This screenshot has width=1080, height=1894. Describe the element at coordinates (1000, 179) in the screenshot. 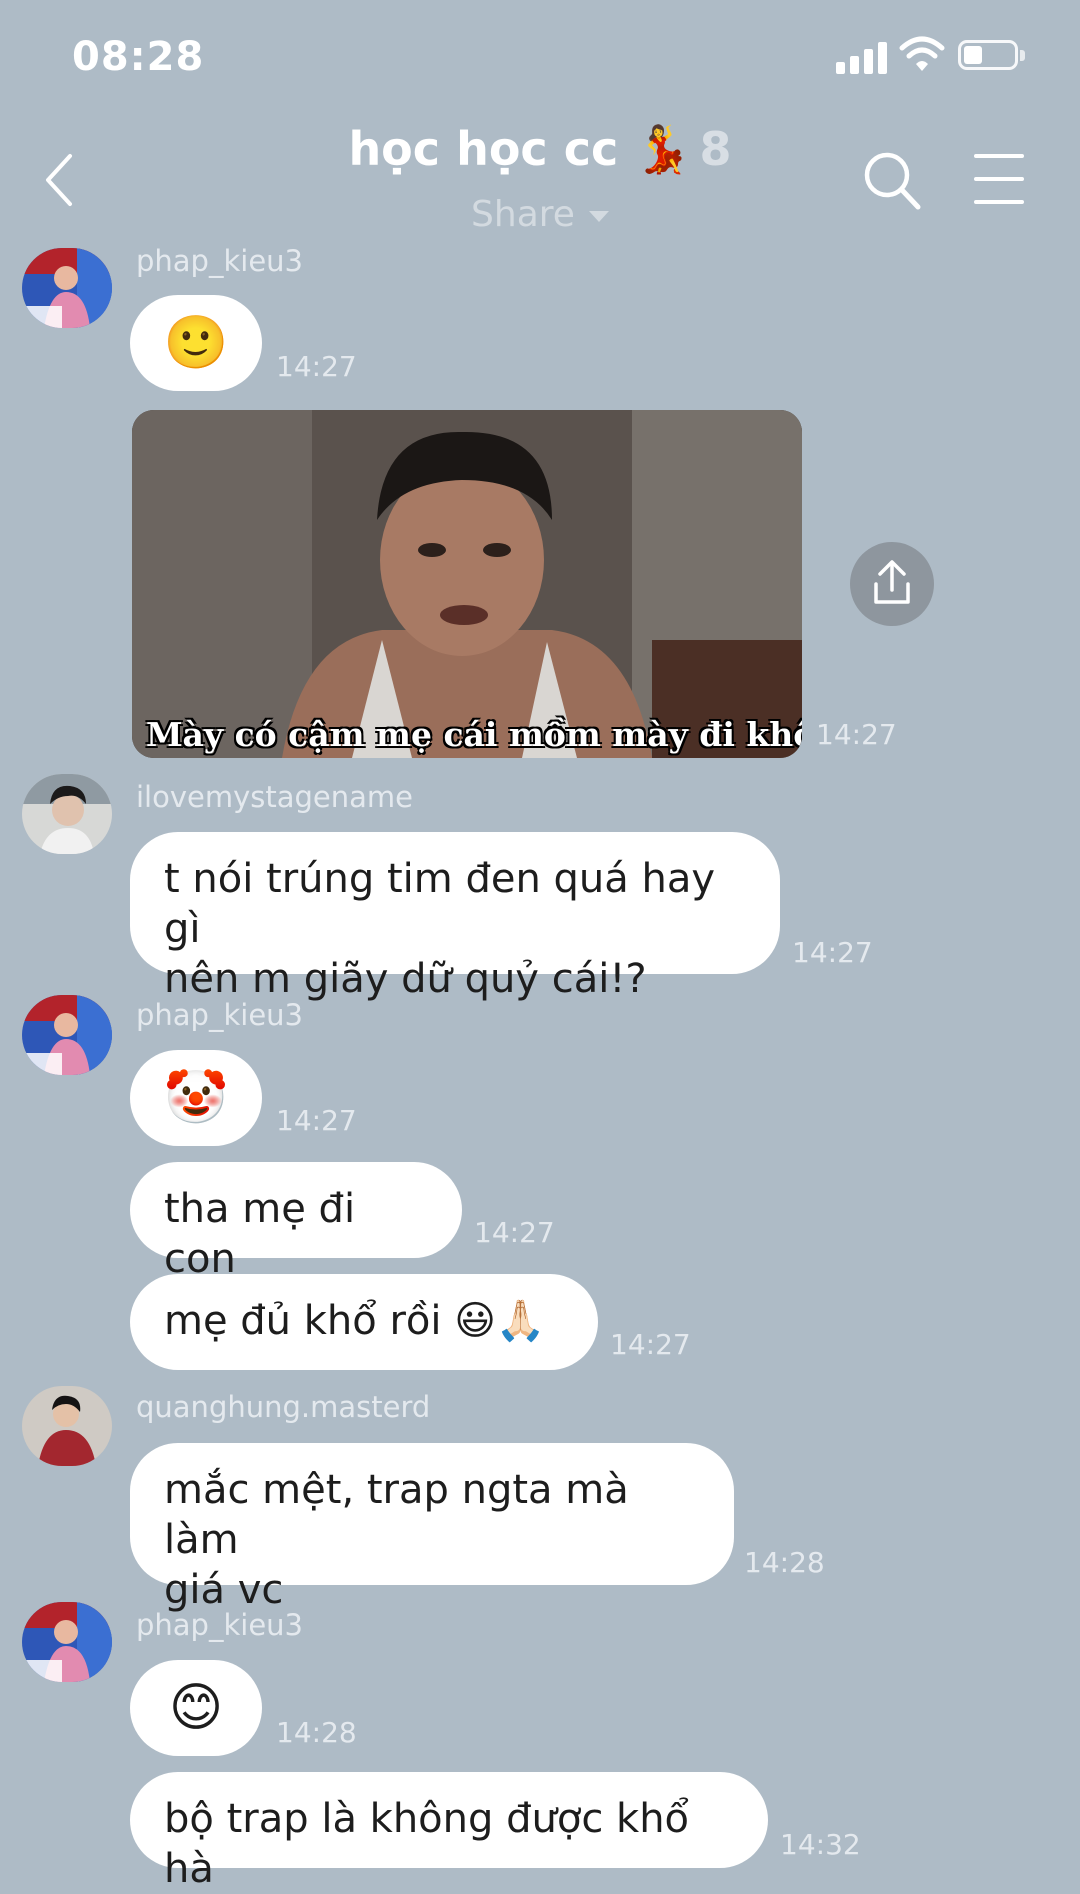

I see `menu-icon` at that location.